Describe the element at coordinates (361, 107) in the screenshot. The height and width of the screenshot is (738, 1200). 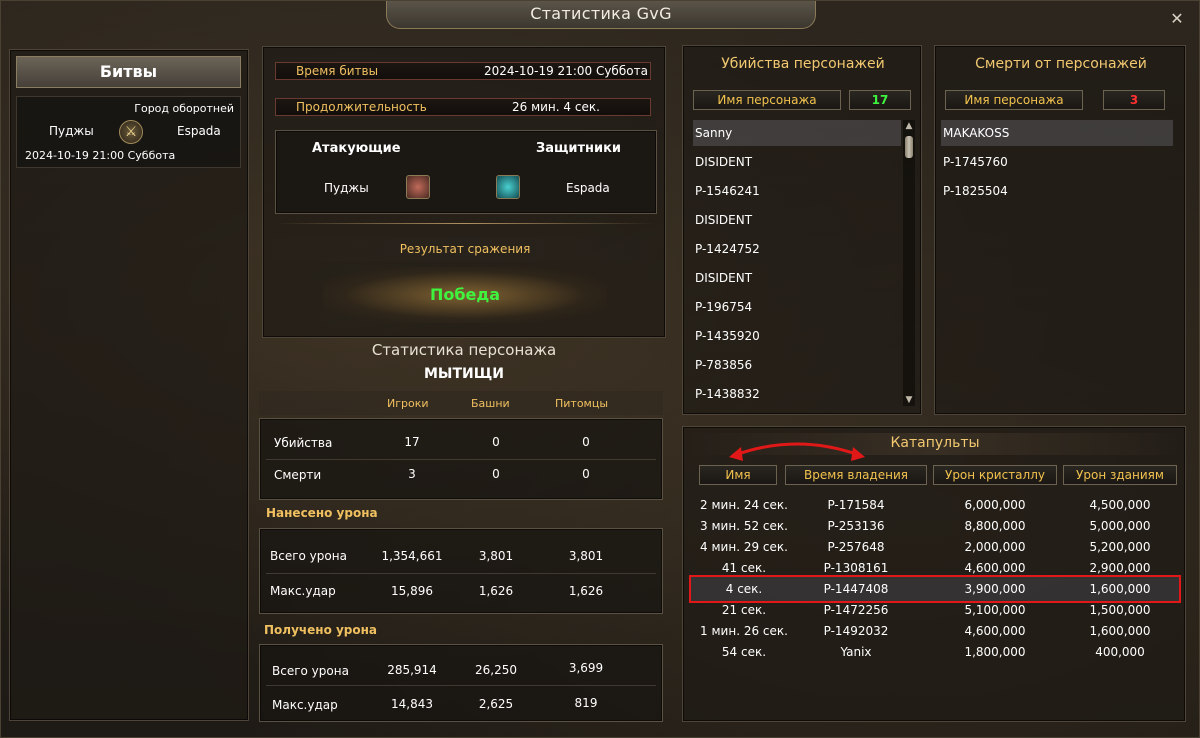
I see `duration-label: Продолжительность` at that location.